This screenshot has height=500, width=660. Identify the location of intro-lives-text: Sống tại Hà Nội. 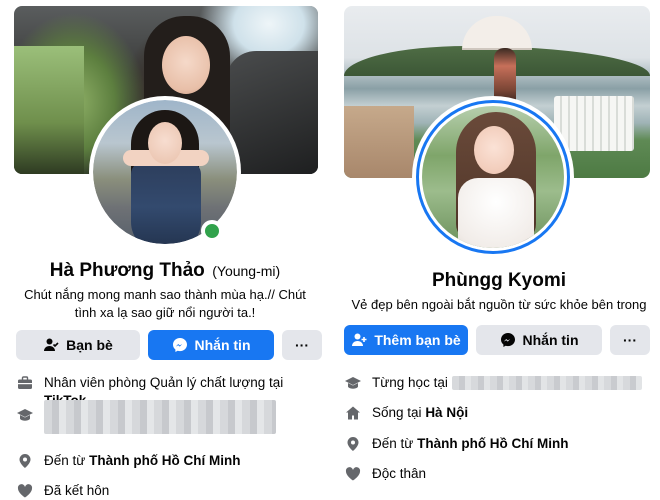
(420, 413).